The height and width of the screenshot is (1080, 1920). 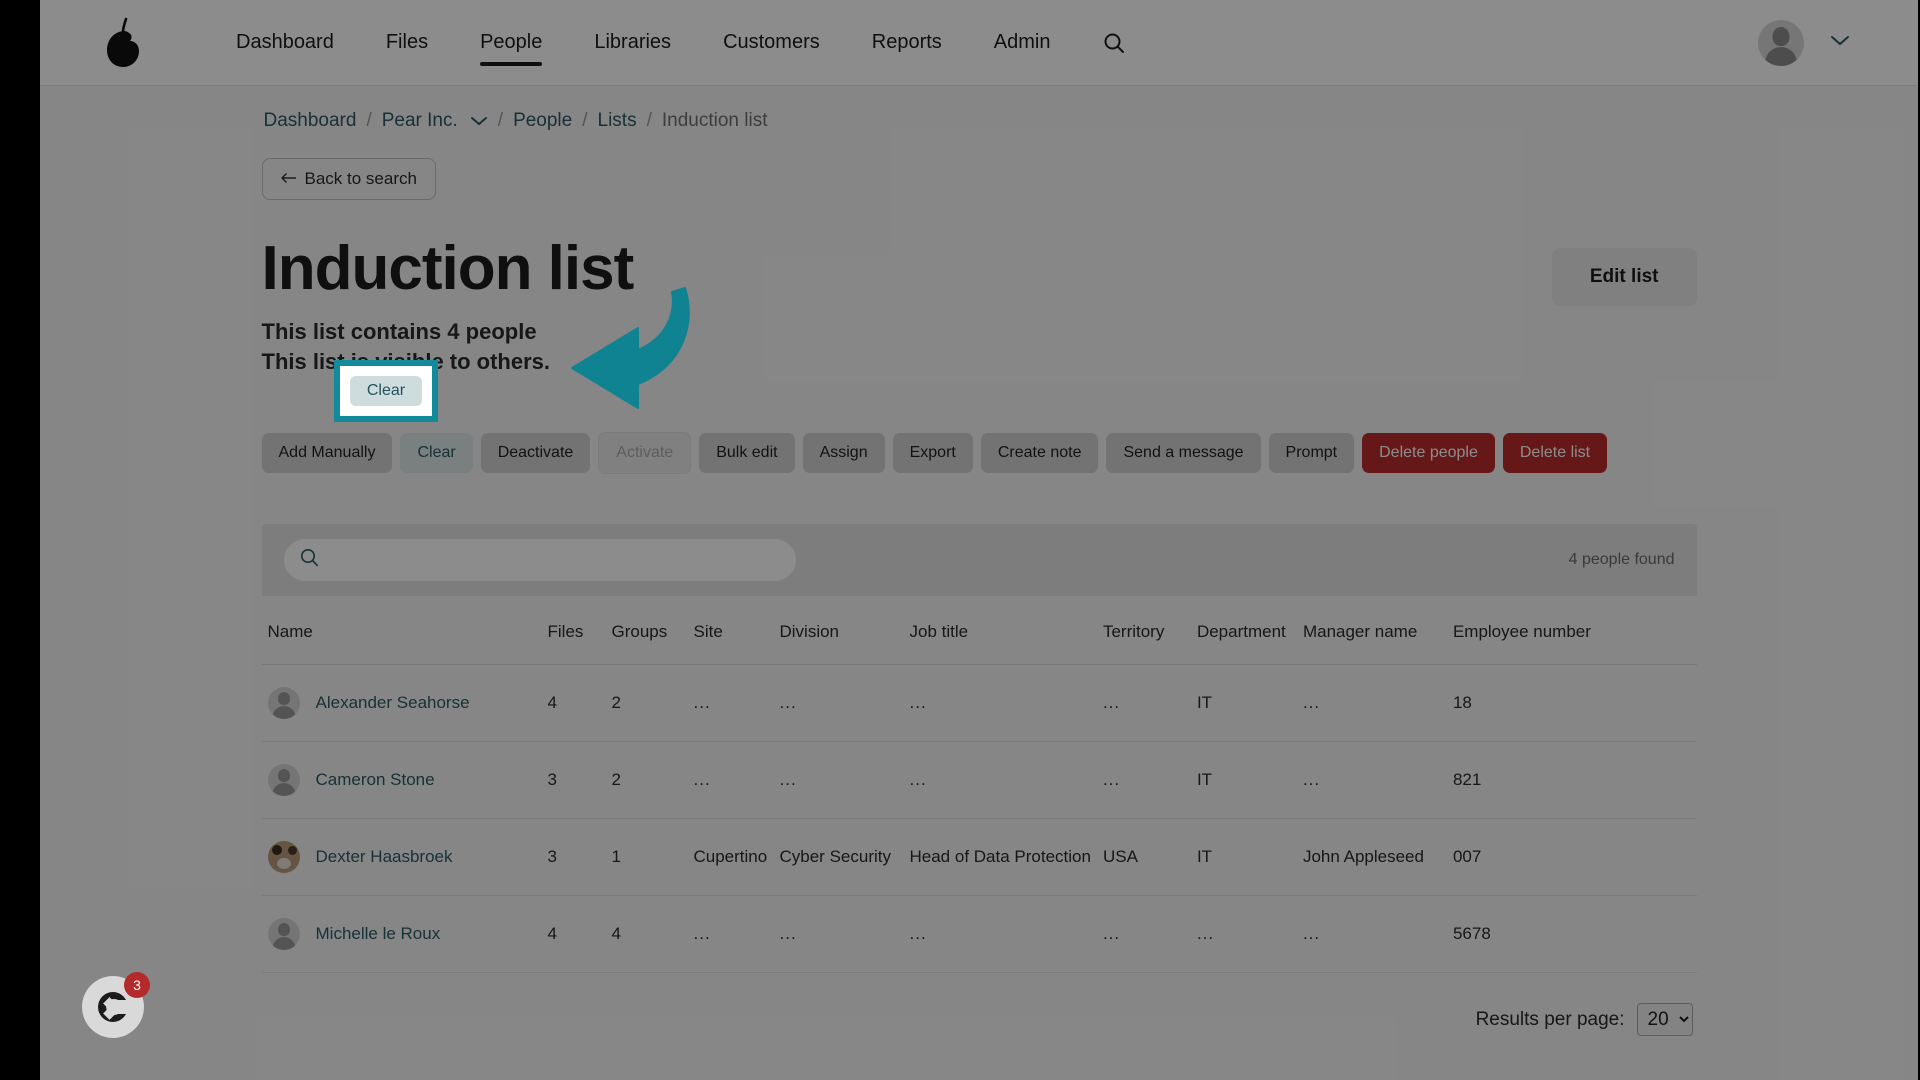 I want to click on search-panel: 4 people found, so click(x=979, y=560).